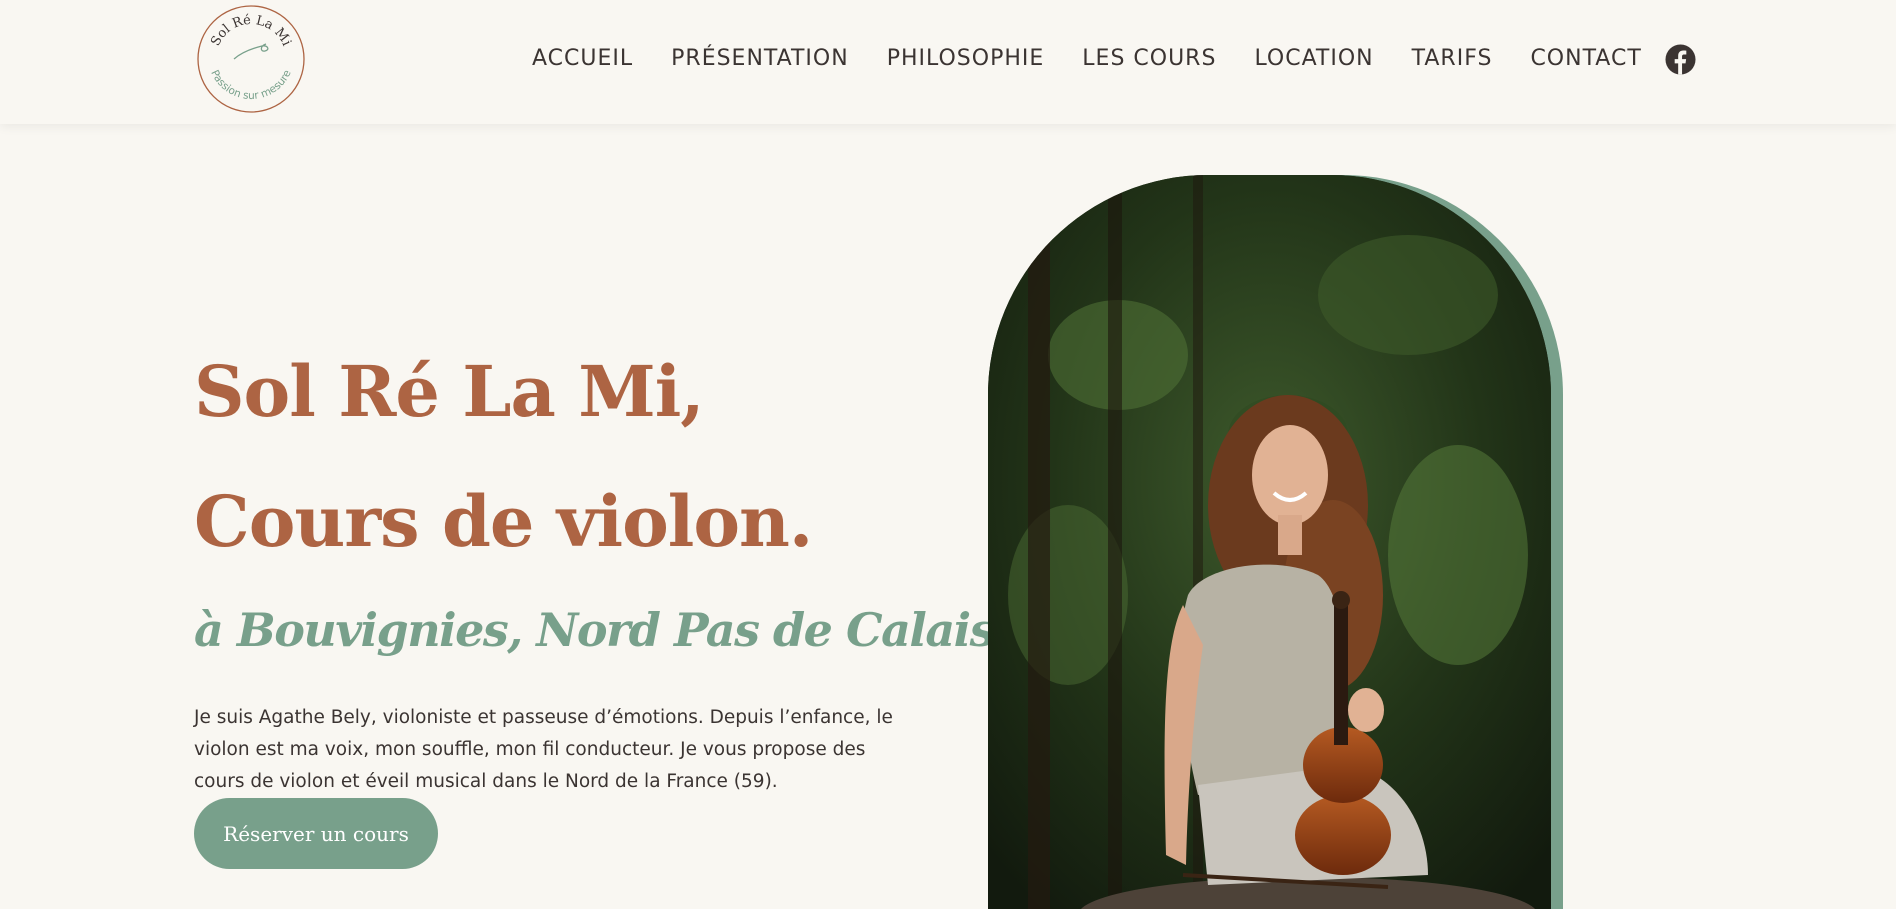  What do you see at coordinates (316, 833) in the screenshot?
I see `book-lesson-button: Réserver un cours` at bounding box center [316, 833].